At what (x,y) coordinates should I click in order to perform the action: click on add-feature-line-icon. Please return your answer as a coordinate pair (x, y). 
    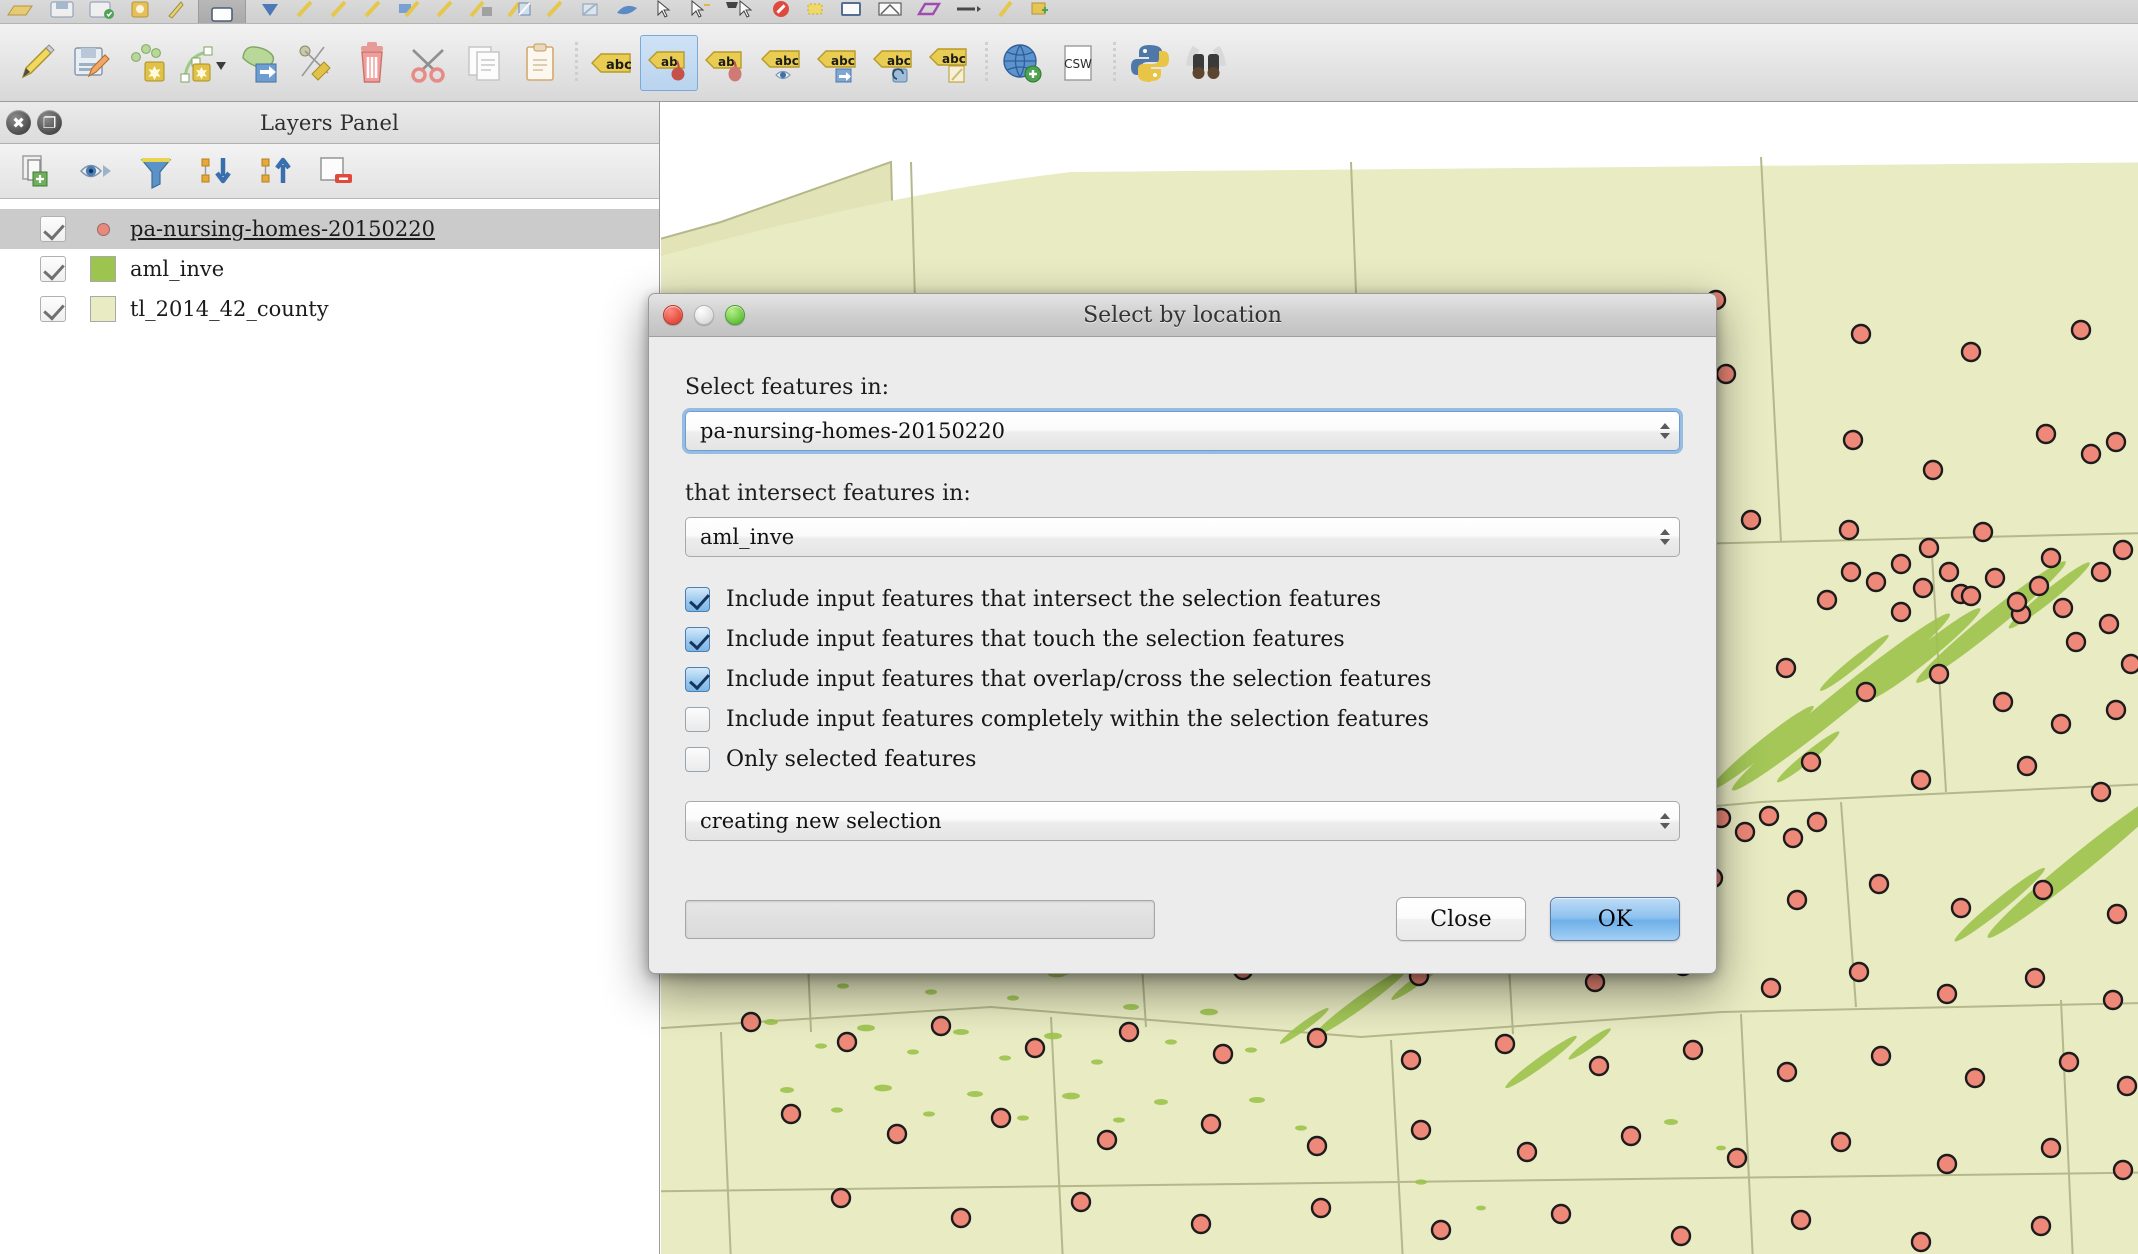
    Looking at the image, I should click on (204, 63).